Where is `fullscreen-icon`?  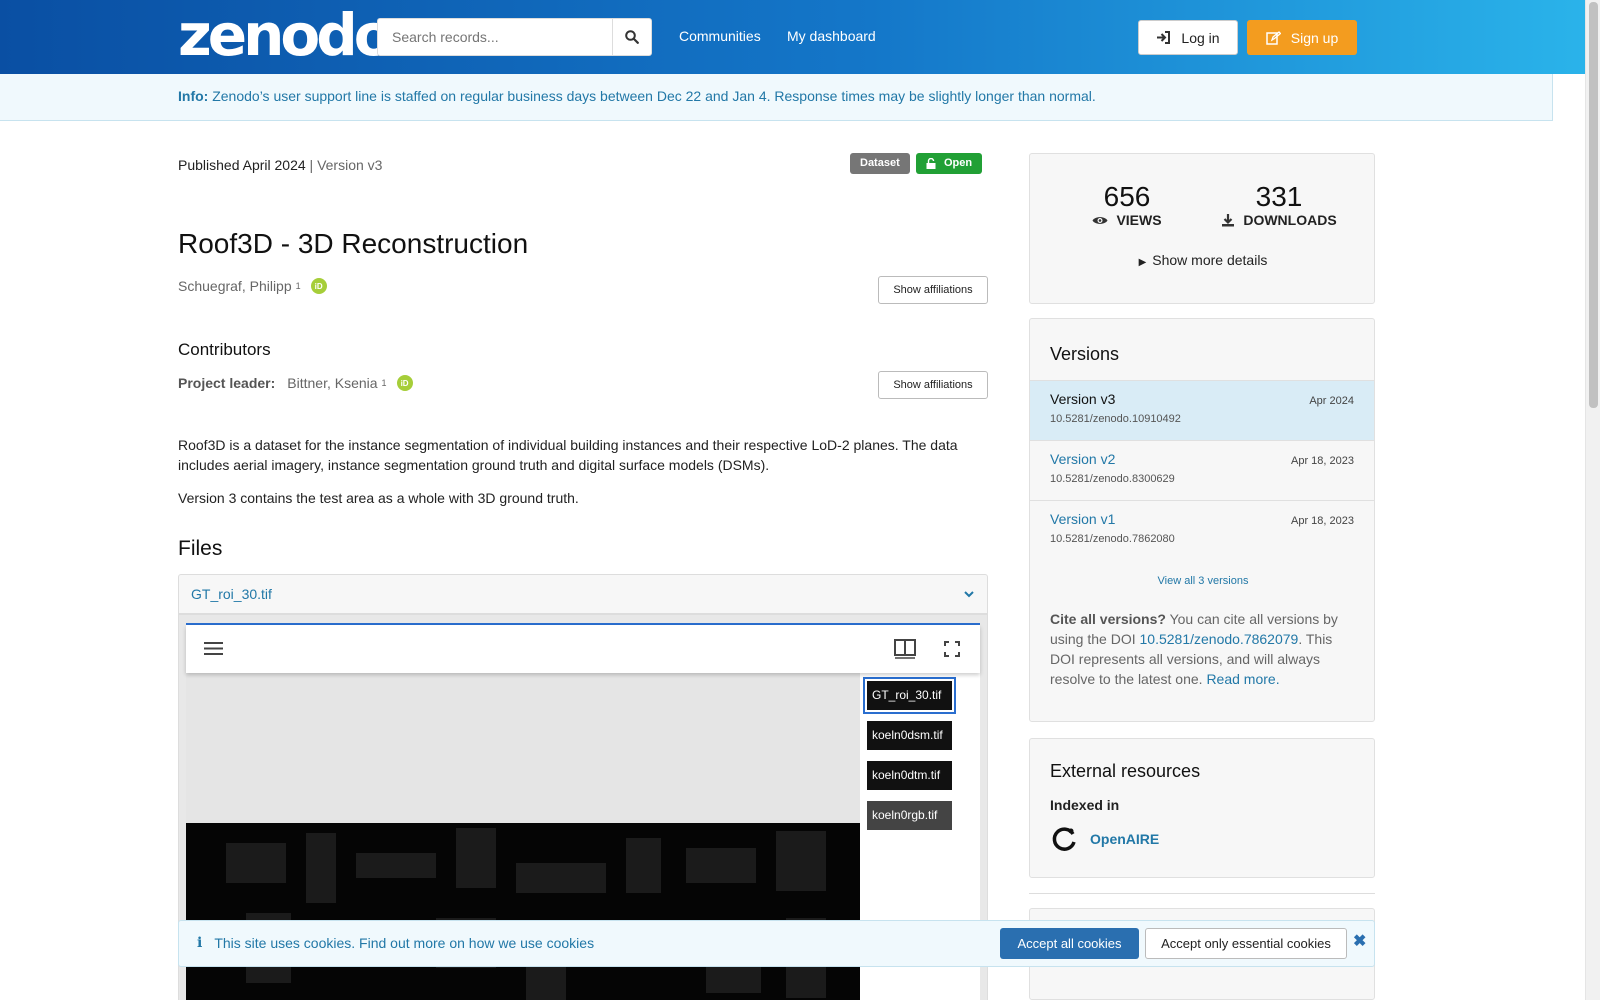 fullscreen-icon is located at coordinates (952, 649).